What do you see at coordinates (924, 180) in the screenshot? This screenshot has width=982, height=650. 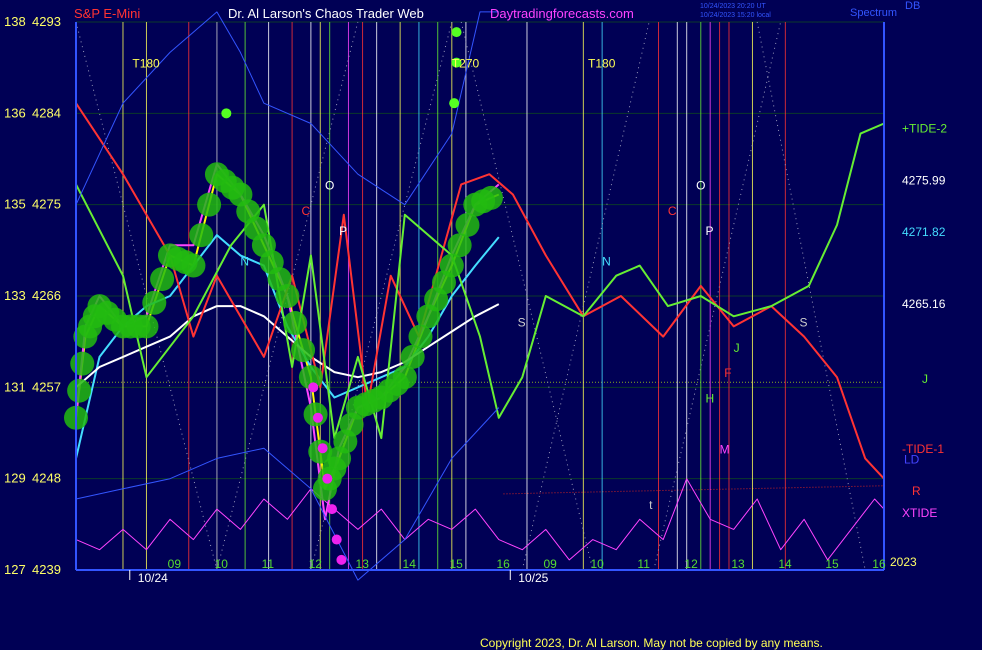 I see `right-label: 4275.99` at bounding box center [924, 180].